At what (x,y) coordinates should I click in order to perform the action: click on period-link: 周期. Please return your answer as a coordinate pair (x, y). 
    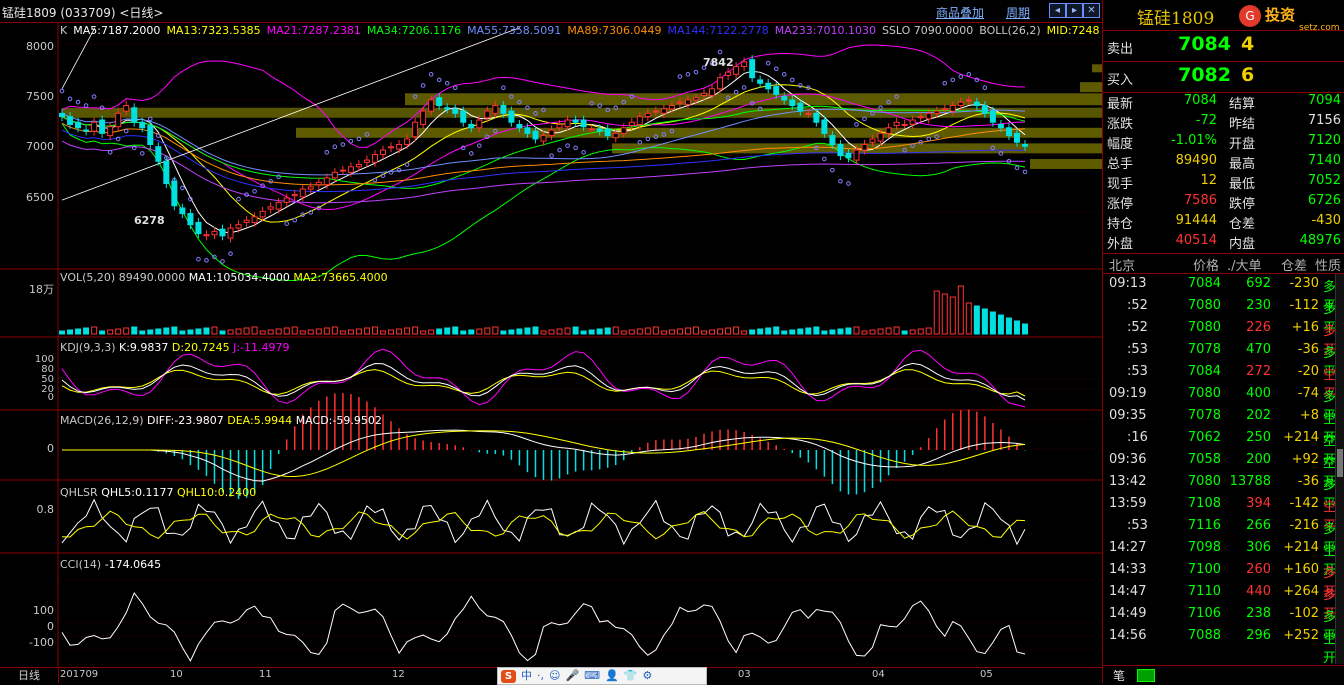
    Looking at the image, I should click on (1018, 12).